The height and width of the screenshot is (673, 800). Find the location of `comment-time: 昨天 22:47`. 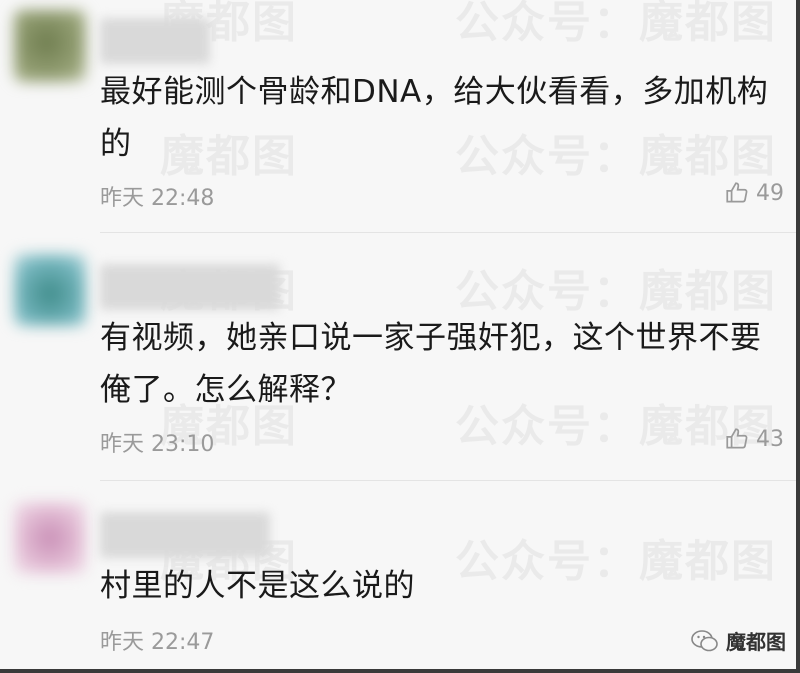

comment-time: 昨天 22:47 is located at coordinates (157, 642).